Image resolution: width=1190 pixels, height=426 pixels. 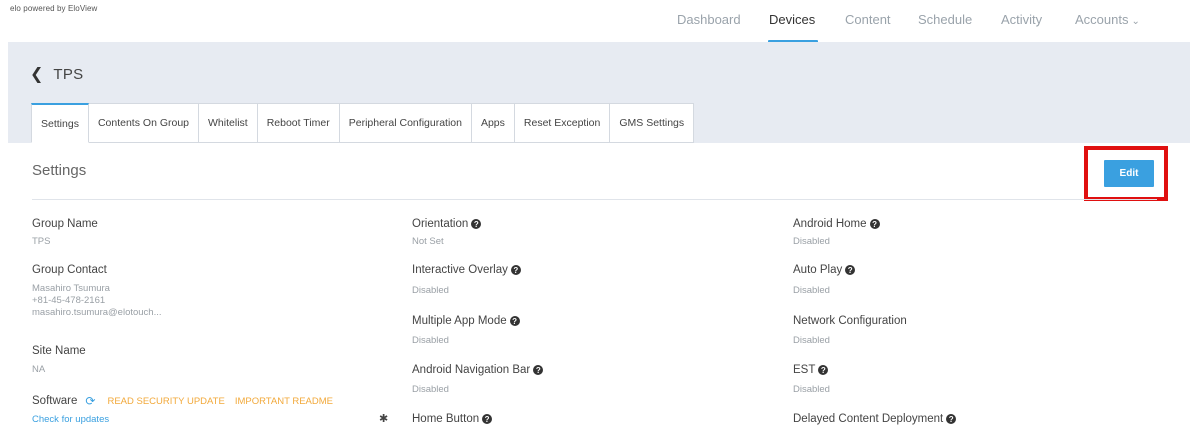 I want to click on android-home-value: Disabled, so click(x=811, y=241).